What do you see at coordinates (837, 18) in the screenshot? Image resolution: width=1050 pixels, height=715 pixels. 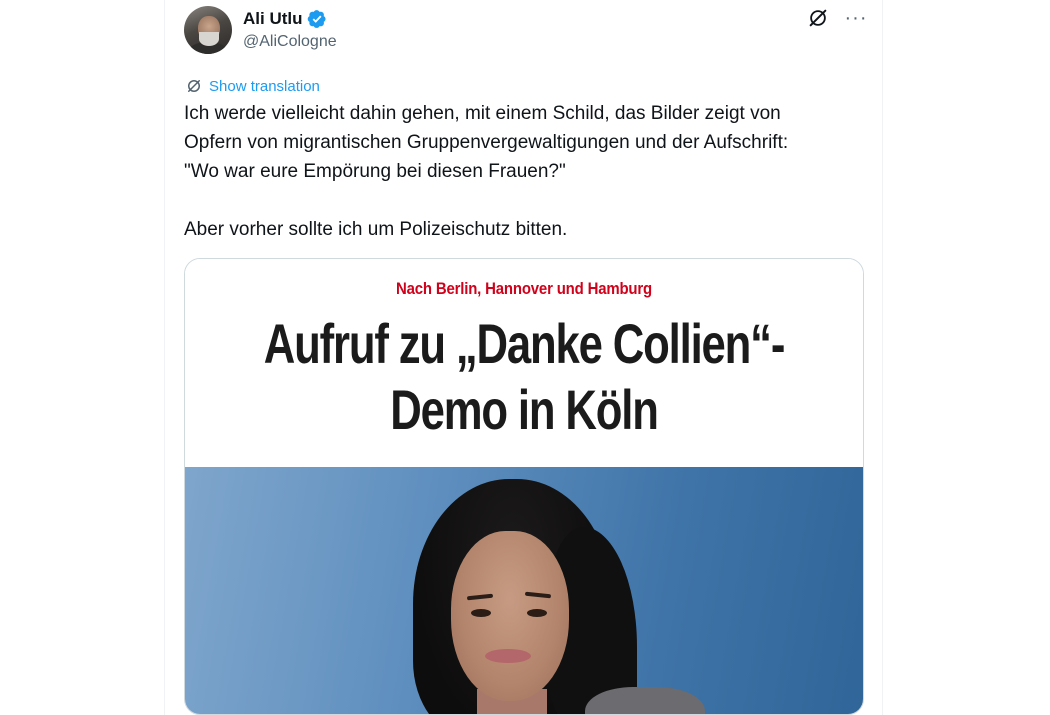 I see `tweet-actions-top: ···` at bounding box center [837, 18].